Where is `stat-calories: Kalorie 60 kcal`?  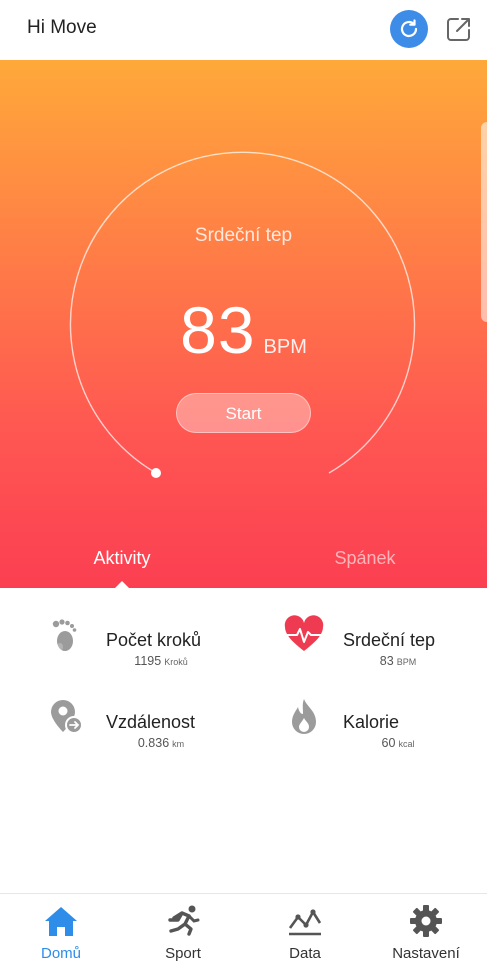 stat-calories: Kalorie 60 kcal is located at coordinates (363, 714).